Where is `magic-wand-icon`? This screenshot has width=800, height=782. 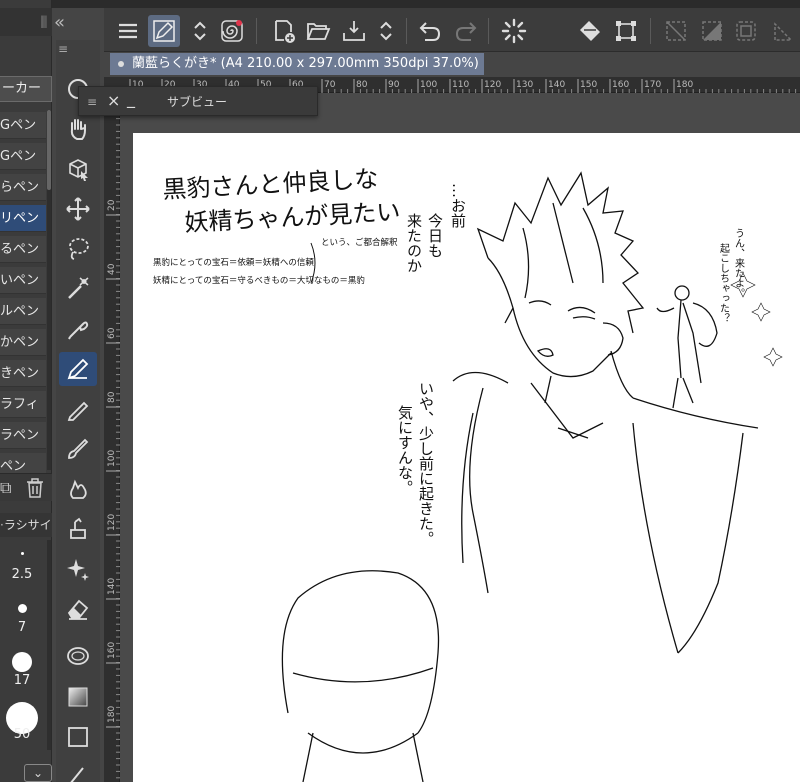
magic-wand-icon is located at coordinates (78, 289).